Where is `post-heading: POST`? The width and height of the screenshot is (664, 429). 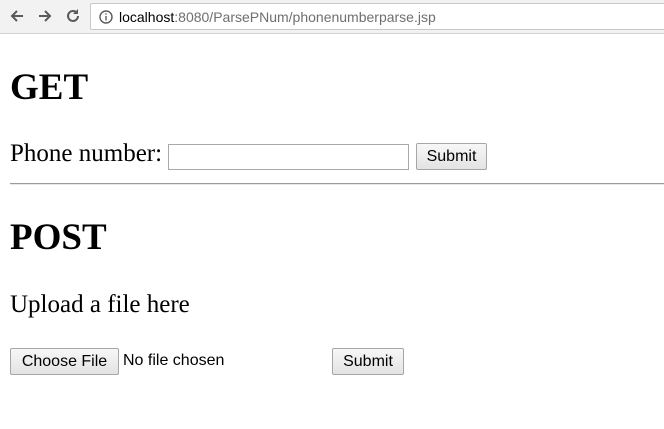 post-heading: POST is located at coordinates (58, 237).